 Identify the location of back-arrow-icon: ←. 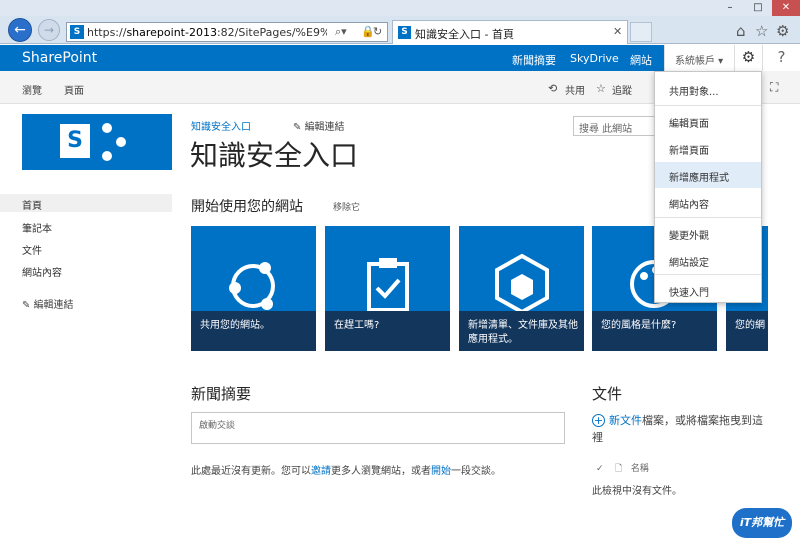
(20, 30).